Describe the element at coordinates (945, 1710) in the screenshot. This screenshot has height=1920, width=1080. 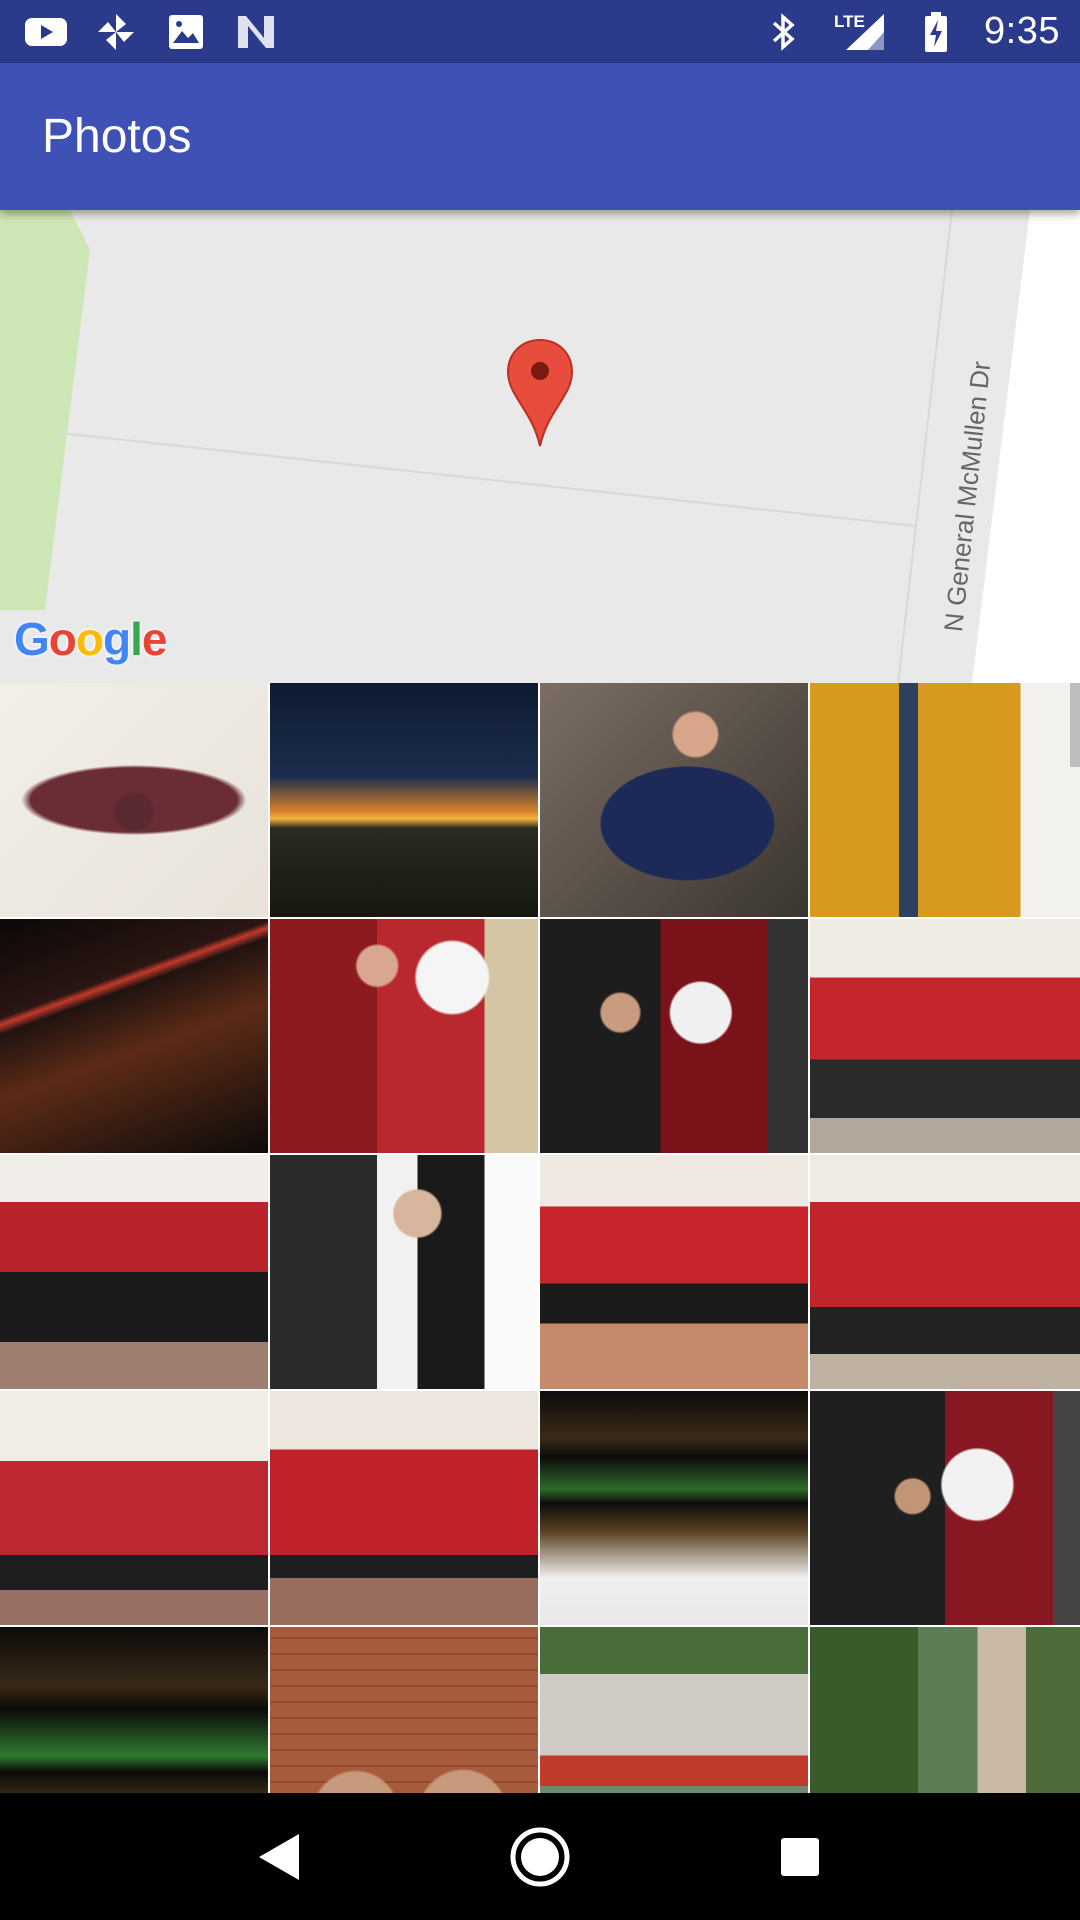
I see `photo-thumbnail-river-walk` at that location.